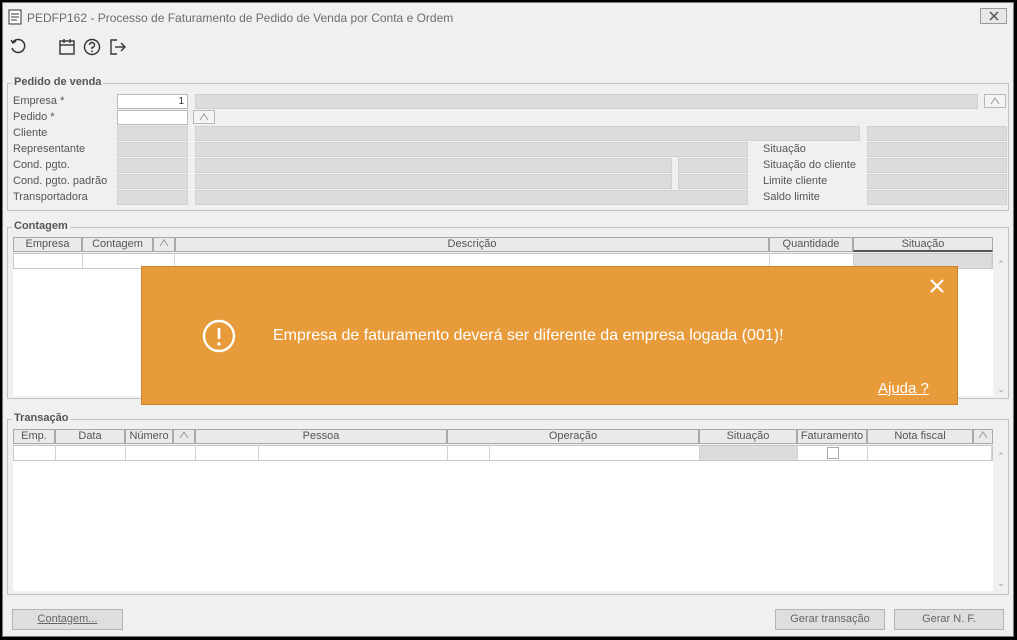 The image size is (1017, 640). Describe the element at coordinates (92, 47) in the screenshot. I see `help-icon` at that location.